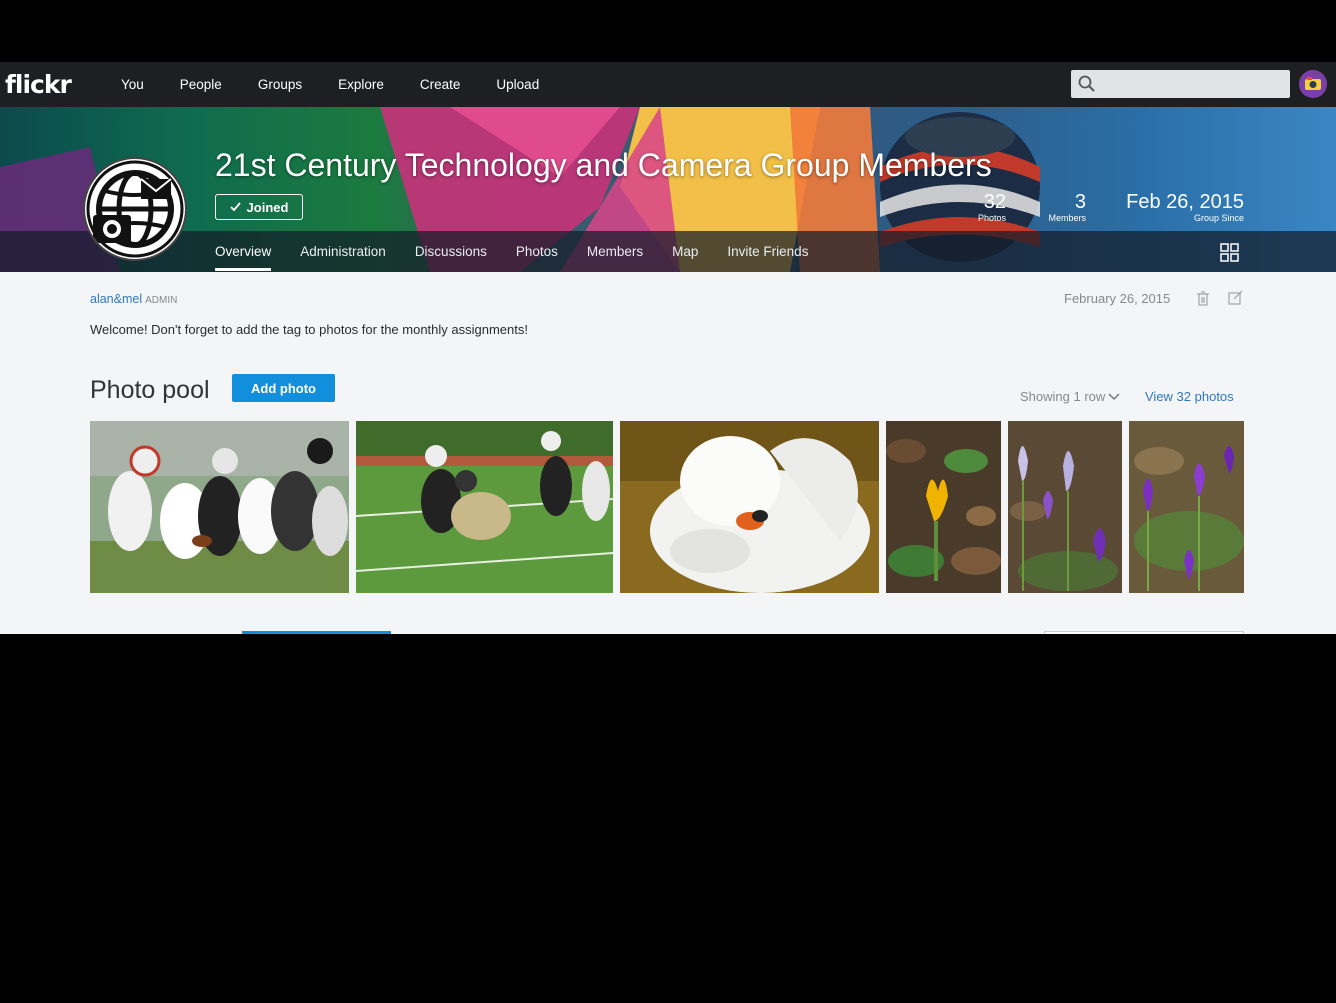 The height and width of the screenshot is (1003, 1336). What do you see at coordinates (150, 390) in the screenshot?
I see `photo-pool-title: Photo pool` at bounding box center [150, 390].